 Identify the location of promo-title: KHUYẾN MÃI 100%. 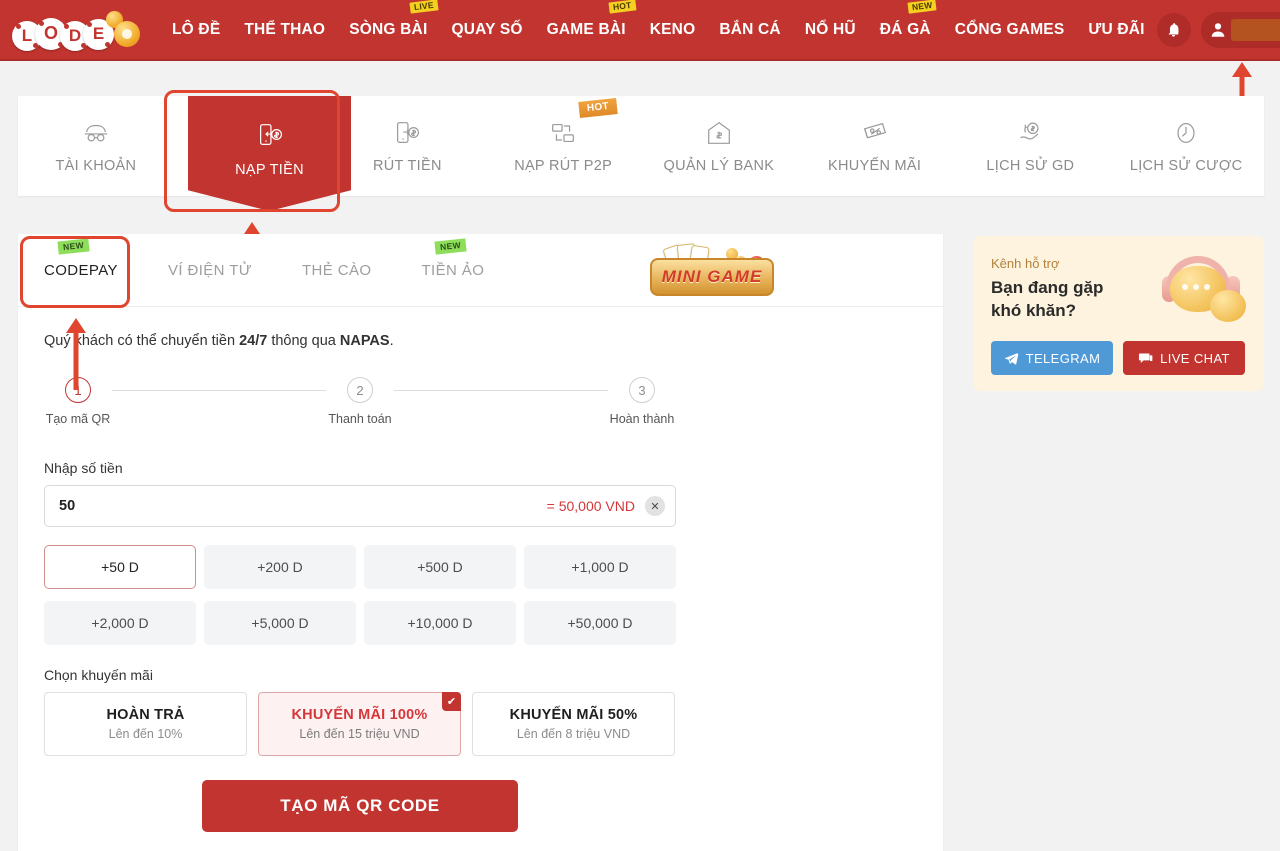
(359, 715).